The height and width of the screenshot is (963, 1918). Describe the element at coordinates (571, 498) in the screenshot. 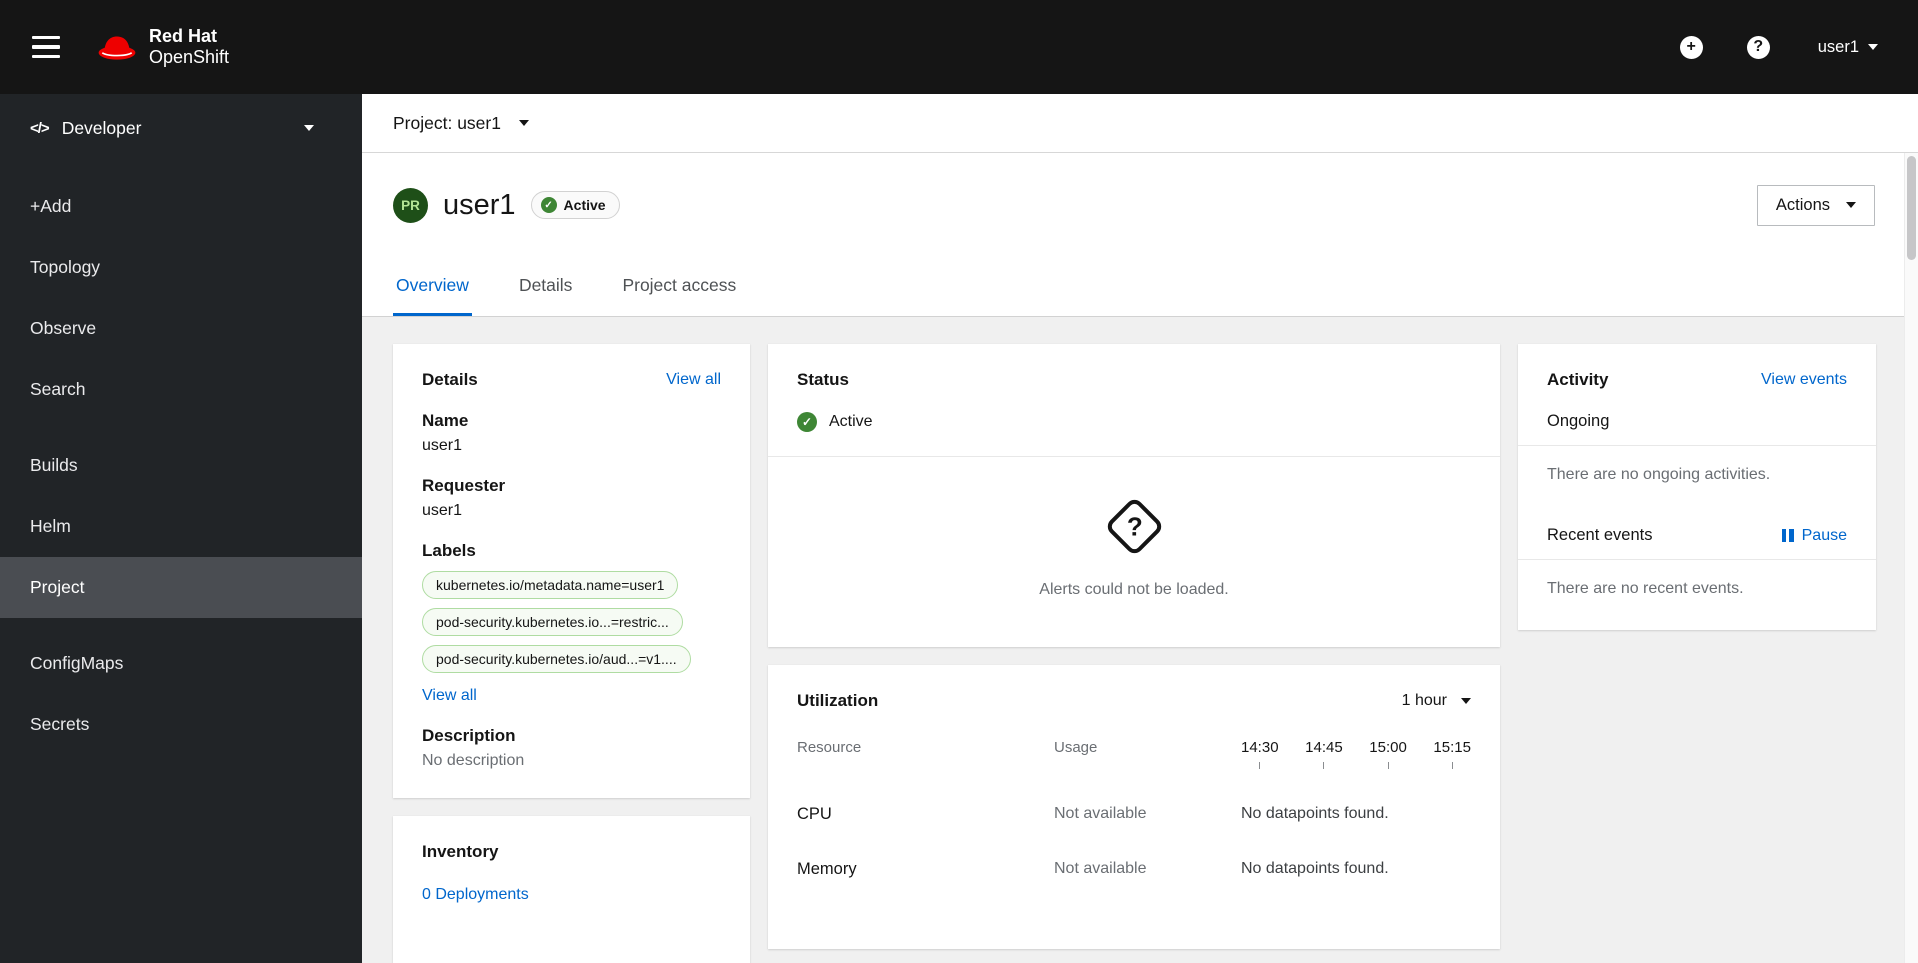

I see `requester-field: Requester user1` at that location.